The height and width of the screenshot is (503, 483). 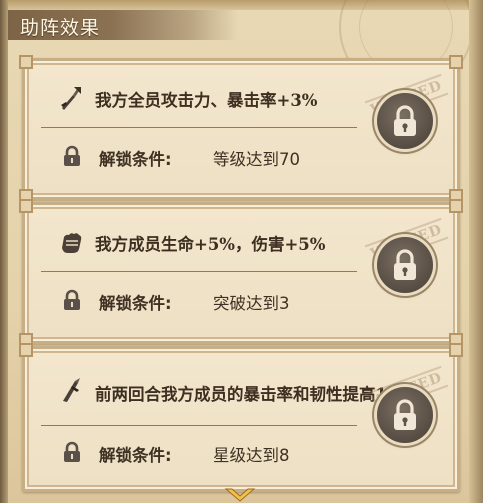 What do you see at coordinates (476, 251) in the screenshot?
I see `panel-right-edge` at bounding box center [476, 251].